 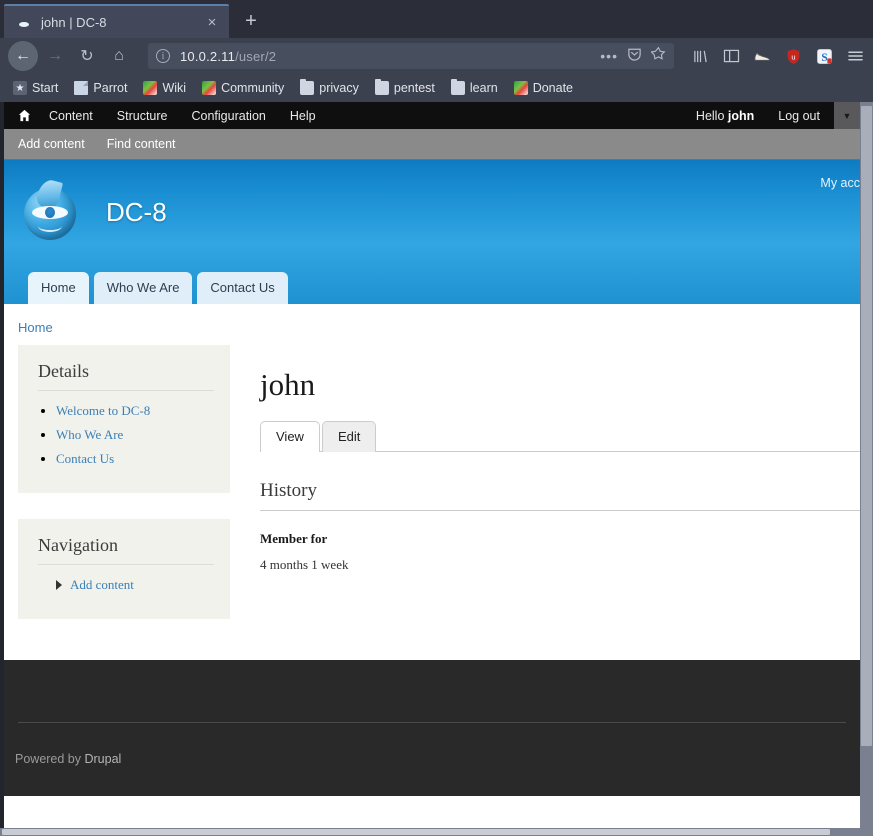 I want to click on link-who-we-are: Who We Are, so click(x=89, y=434).